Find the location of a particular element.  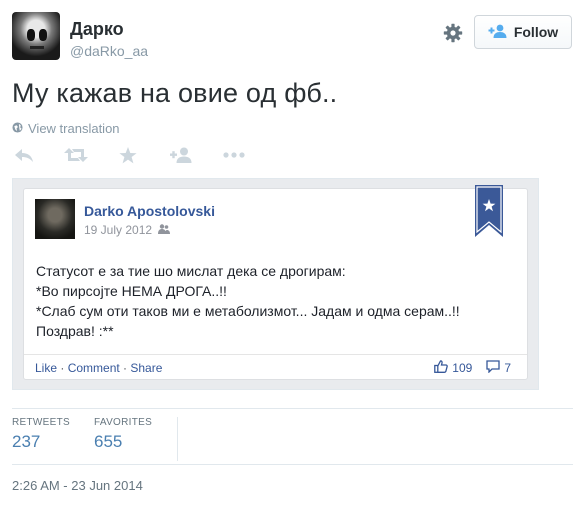

tweet-text: Му кажав на овие од фб.. is located at coordinates (175, 93).